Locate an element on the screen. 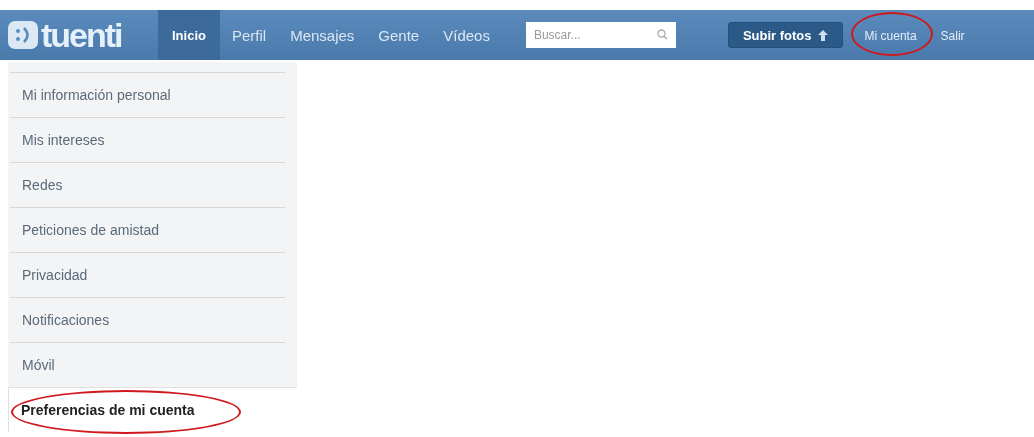 Image resolution: width=1034 pixels, height=437 pixels. nav-tab: Gente is located at coordinates (399, 35).